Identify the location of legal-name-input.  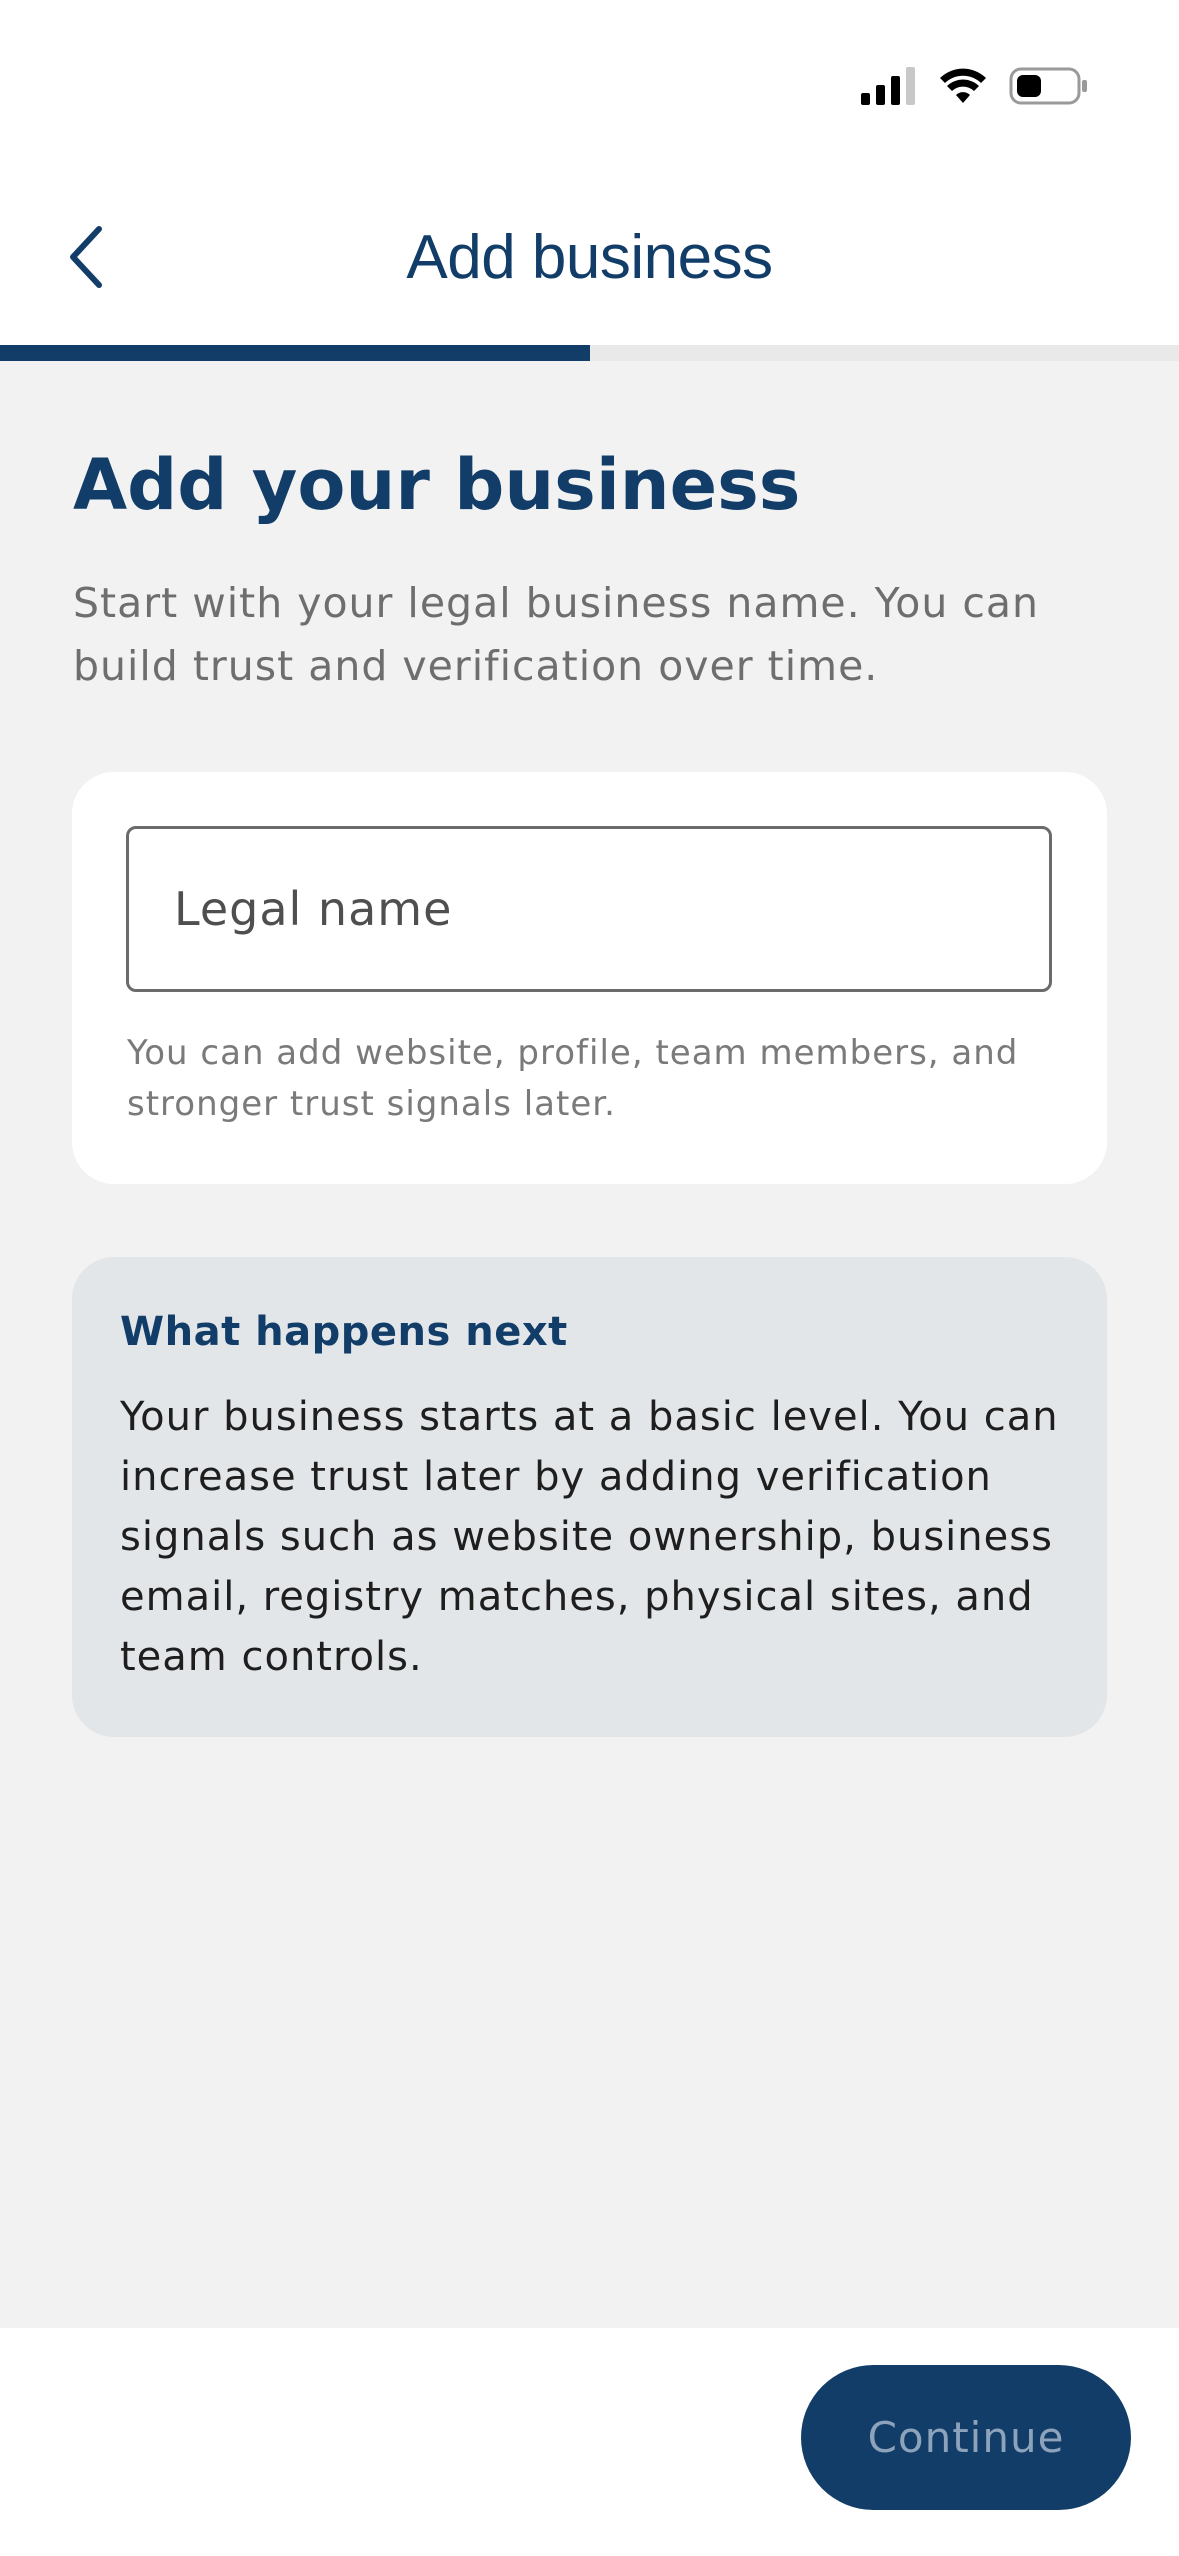
(589, 909).